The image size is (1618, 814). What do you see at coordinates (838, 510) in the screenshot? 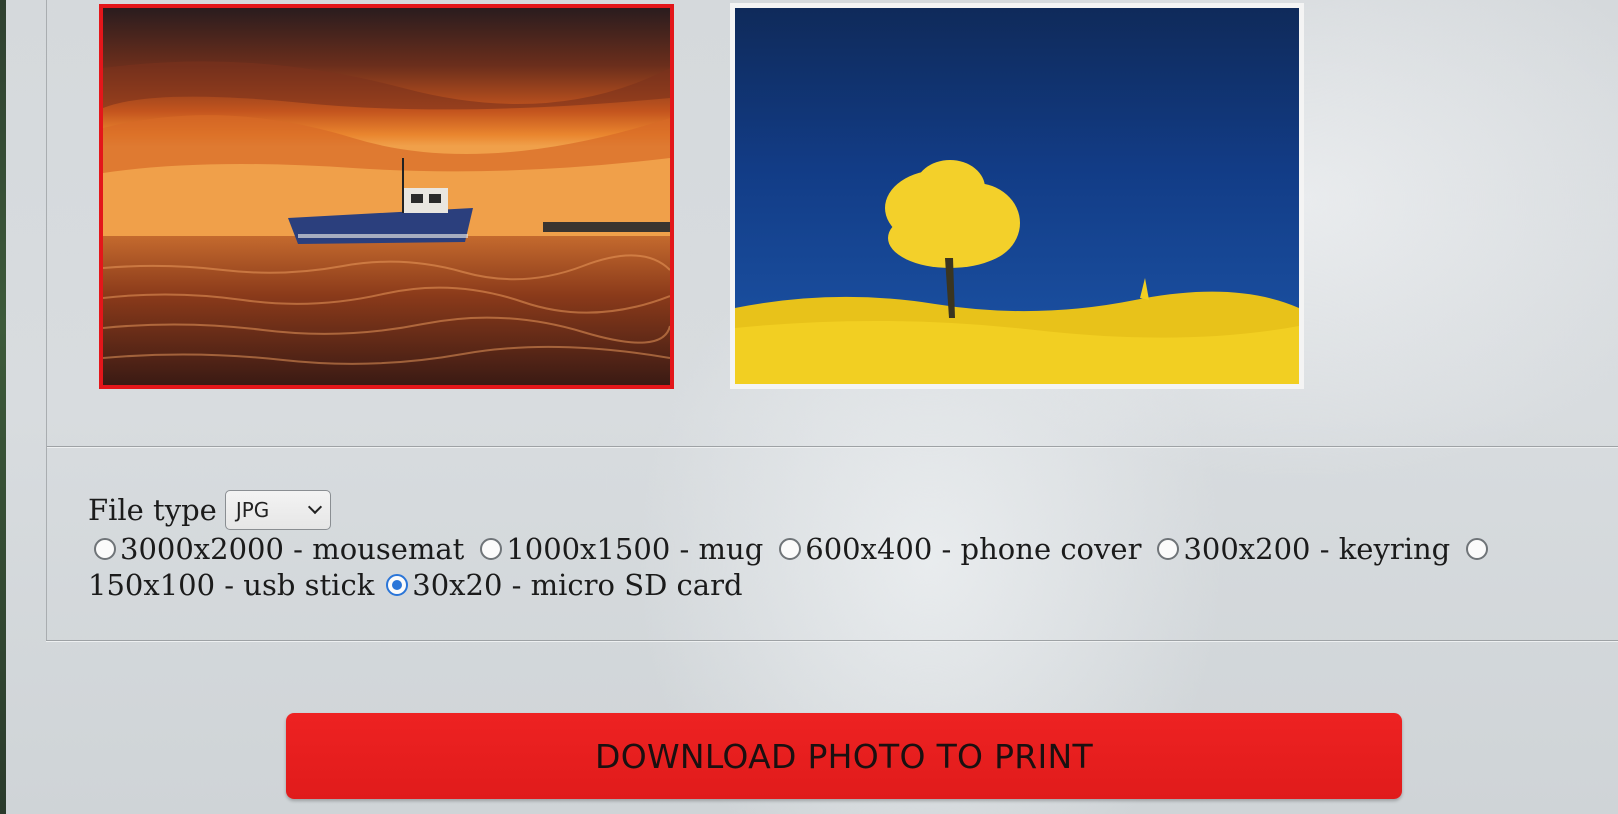
I see `file-type-row: File type JPG` at bounding box center [838, 510].